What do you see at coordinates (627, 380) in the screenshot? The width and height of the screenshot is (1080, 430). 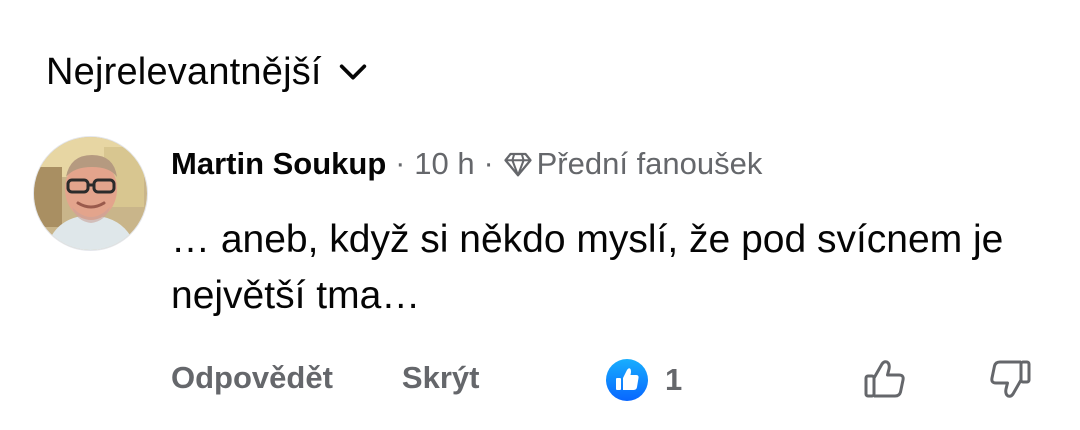 I see `like-reaction-icon` at bounding box center [627, 380].